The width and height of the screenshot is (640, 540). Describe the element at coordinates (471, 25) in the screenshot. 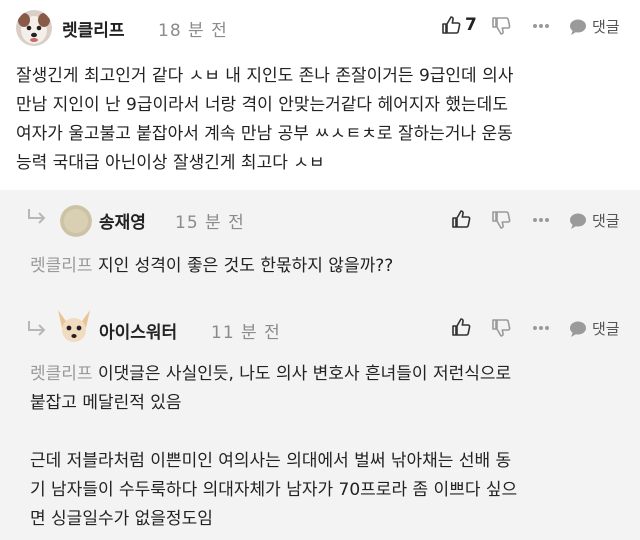

I see `like-count: 7` at that location.